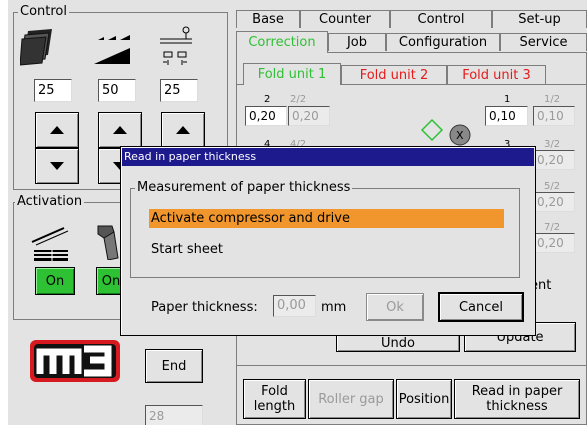  Describe the element at coordinates (506, 116) in the screenshot. I see `fold-value-1: 0,10` at that location.